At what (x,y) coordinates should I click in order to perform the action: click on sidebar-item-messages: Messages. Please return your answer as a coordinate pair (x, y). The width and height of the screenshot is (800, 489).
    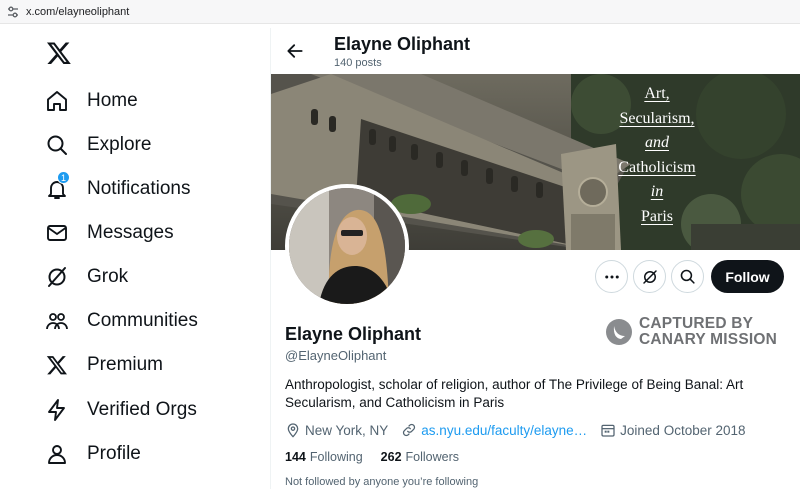
    Looking at the image, I should click on (109, 233).